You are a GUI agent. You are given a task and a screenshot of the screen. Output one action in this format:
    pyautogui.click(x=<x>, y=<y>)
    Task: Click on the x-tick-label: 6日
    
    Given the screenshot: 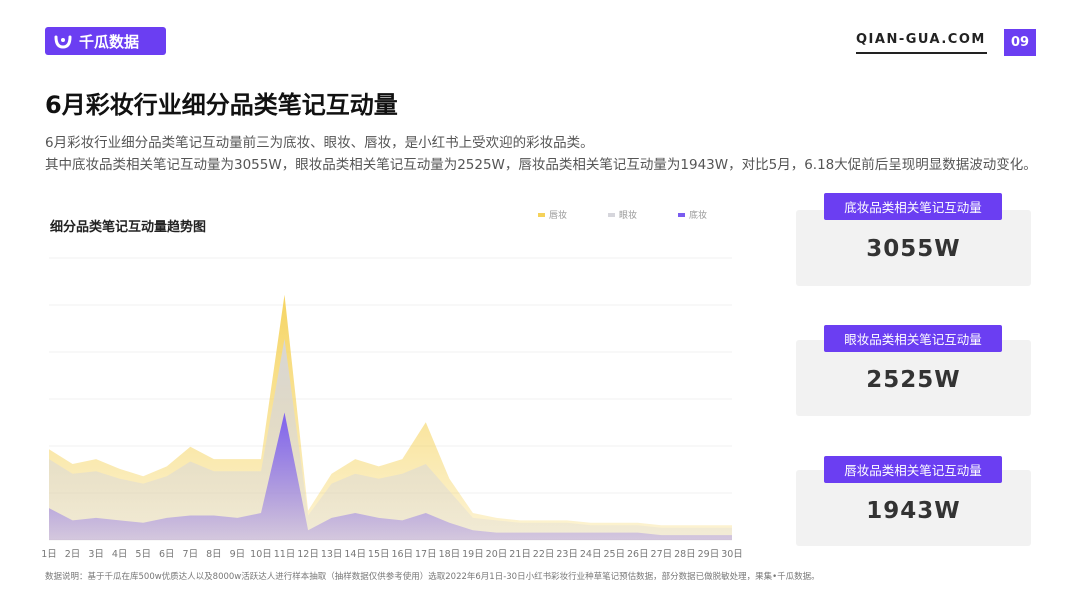 What is the action you would take?
    pyautogui.click(x=167, y=554)
    